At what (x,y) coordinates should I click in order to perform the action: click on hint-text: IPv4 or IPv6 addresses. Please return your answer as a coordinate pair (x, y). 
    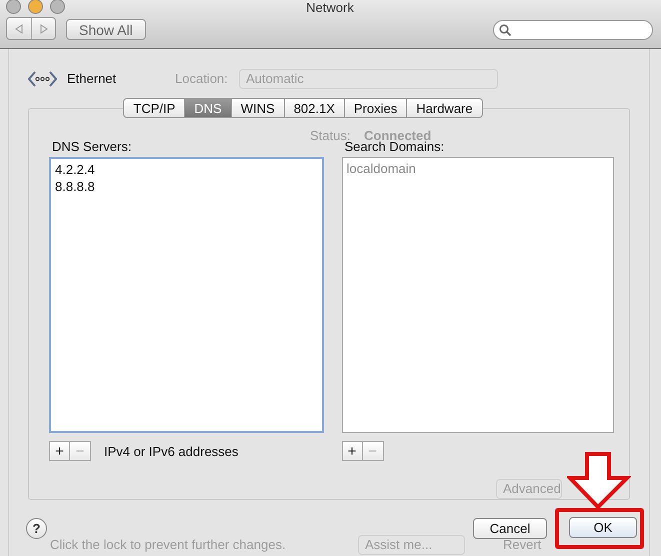
    Looking at the image, I should click on (171, 451).